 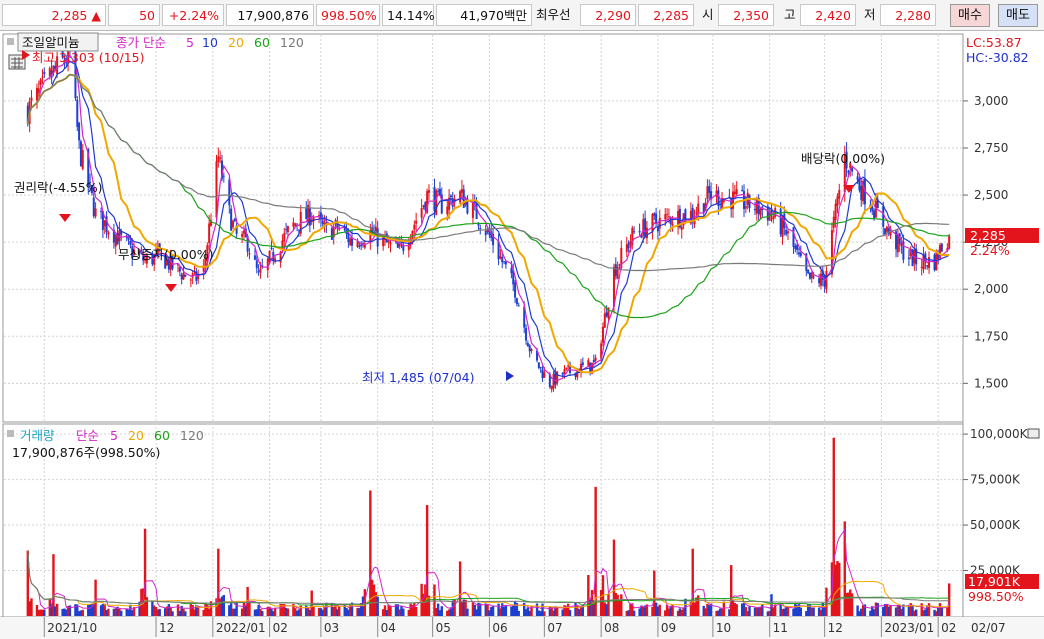 I want to click on legend-ma10: 10, so click(x=210, y=42).